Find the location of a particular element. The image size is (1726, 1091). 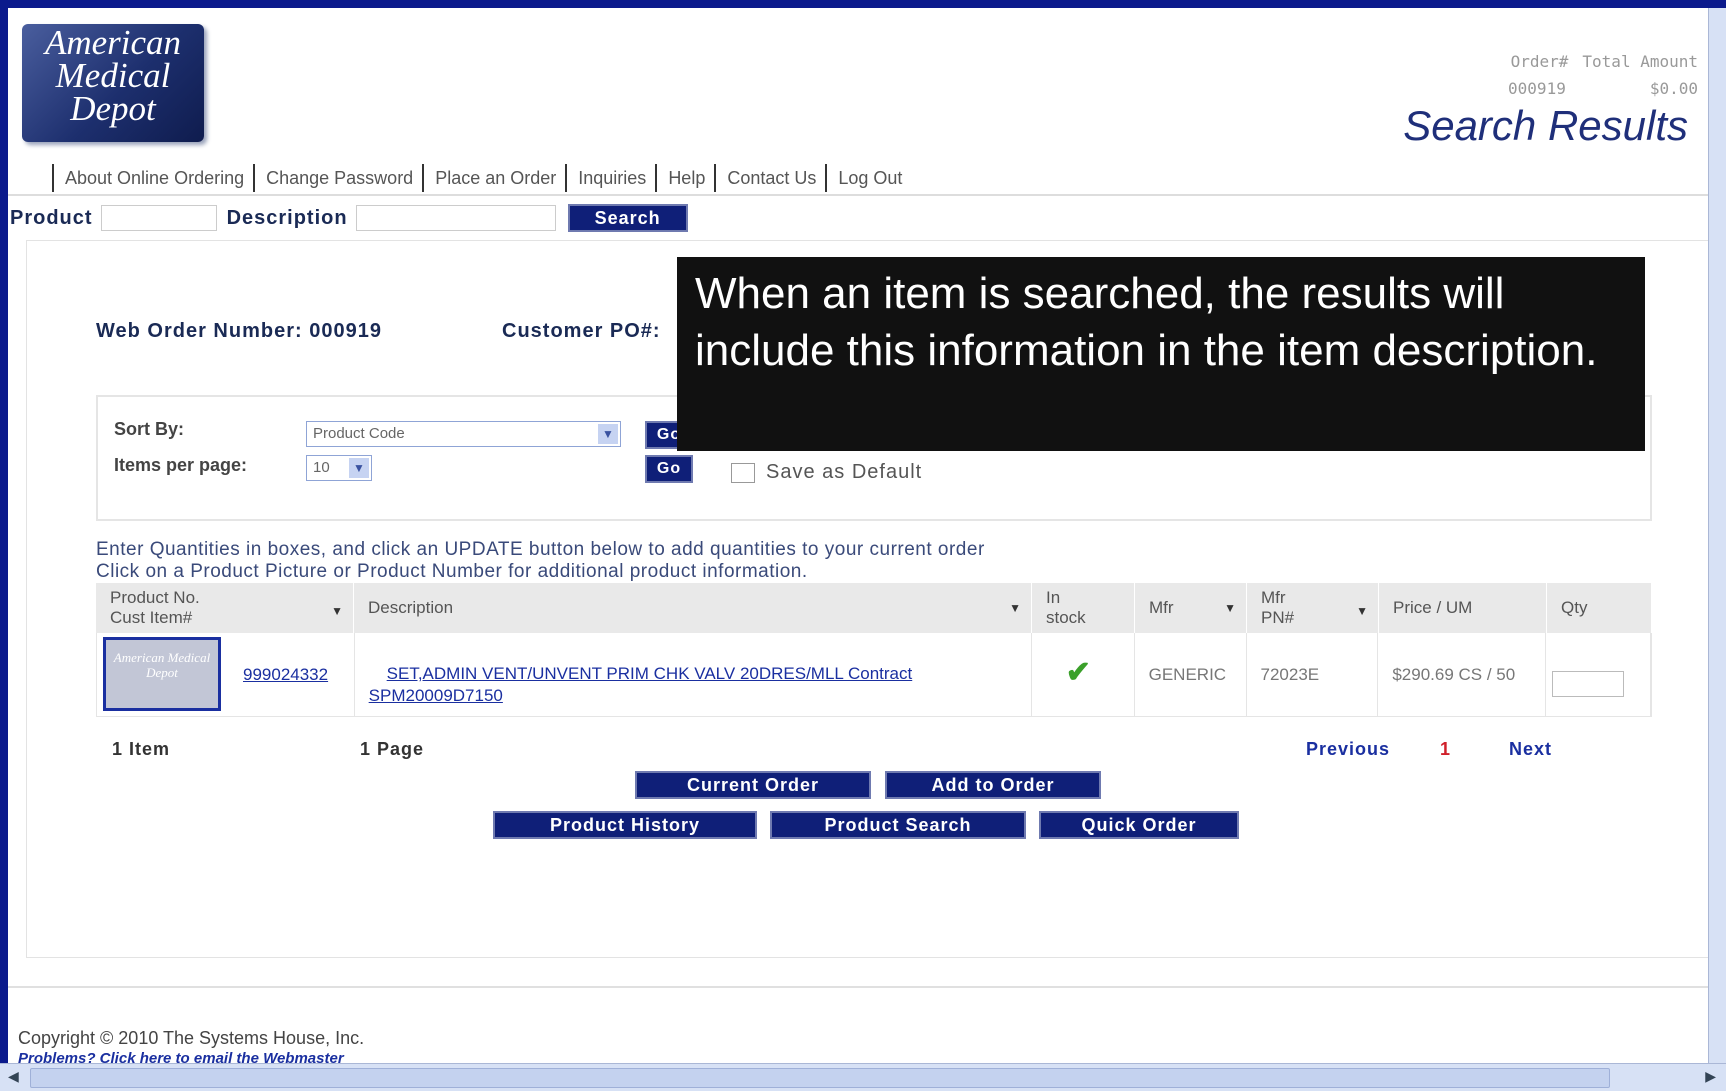

description-search-label: Description is located at coordinates (287, 217).